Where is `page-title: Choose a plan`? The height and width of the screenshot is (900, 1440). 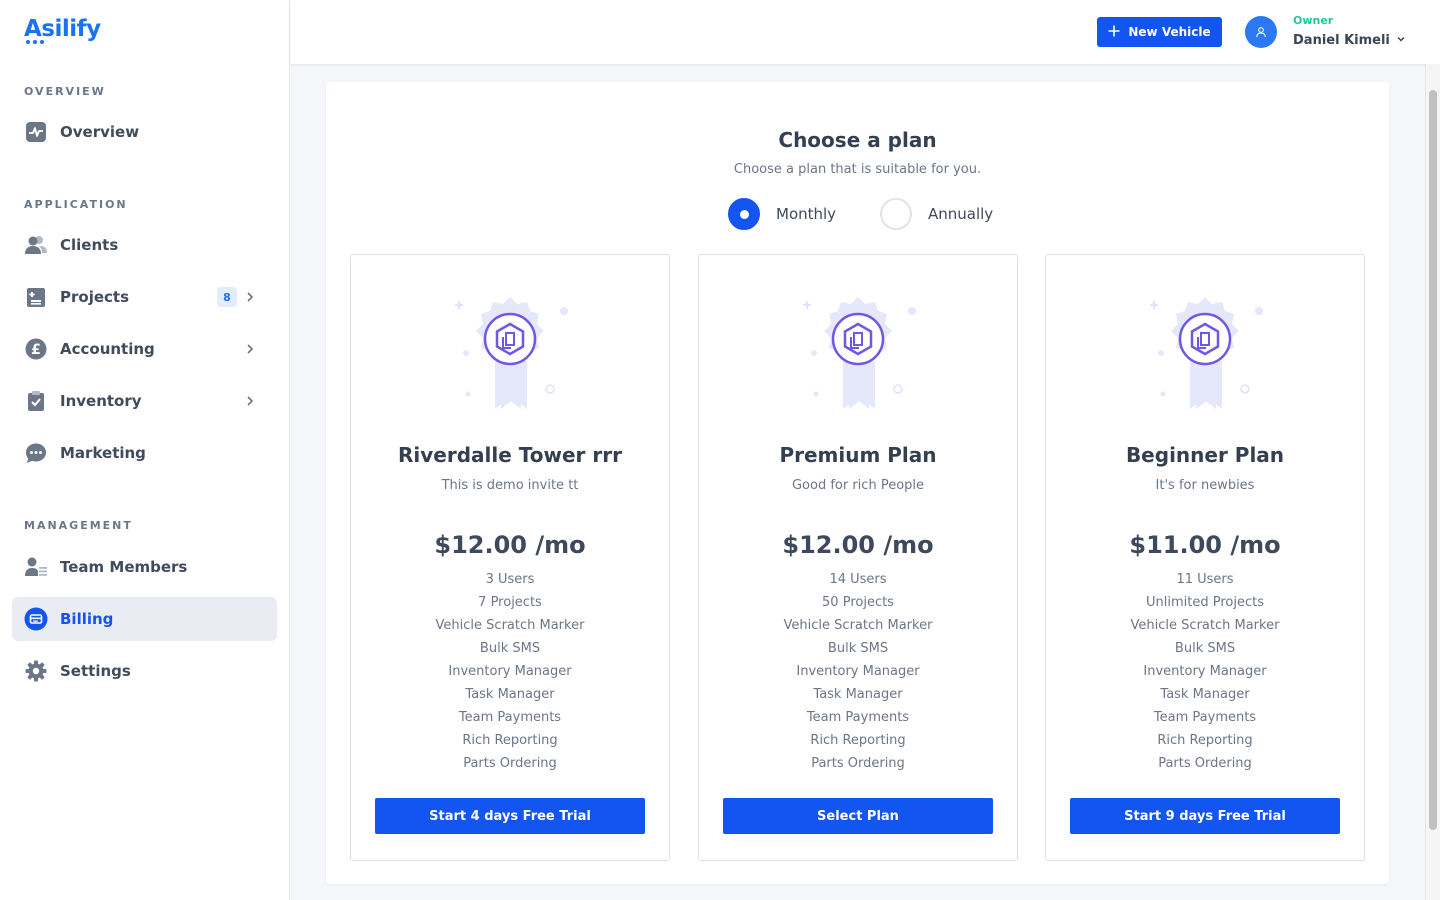 page-title: Choose a plan is located at coordinates (857, 140).